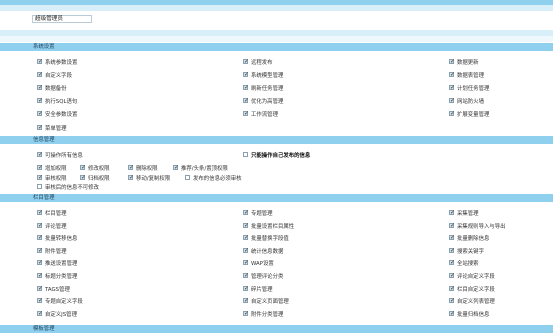  I want to click on checkbox-label: 发布的信息必须审核, so click(217, 179).